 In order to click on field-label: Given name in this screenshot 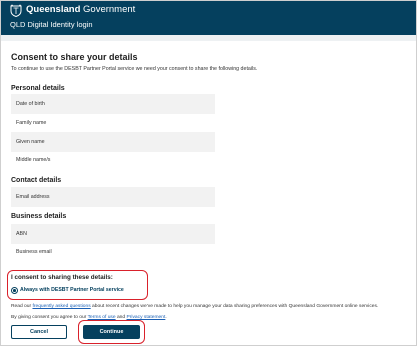, I will do `click(30, 142)`.